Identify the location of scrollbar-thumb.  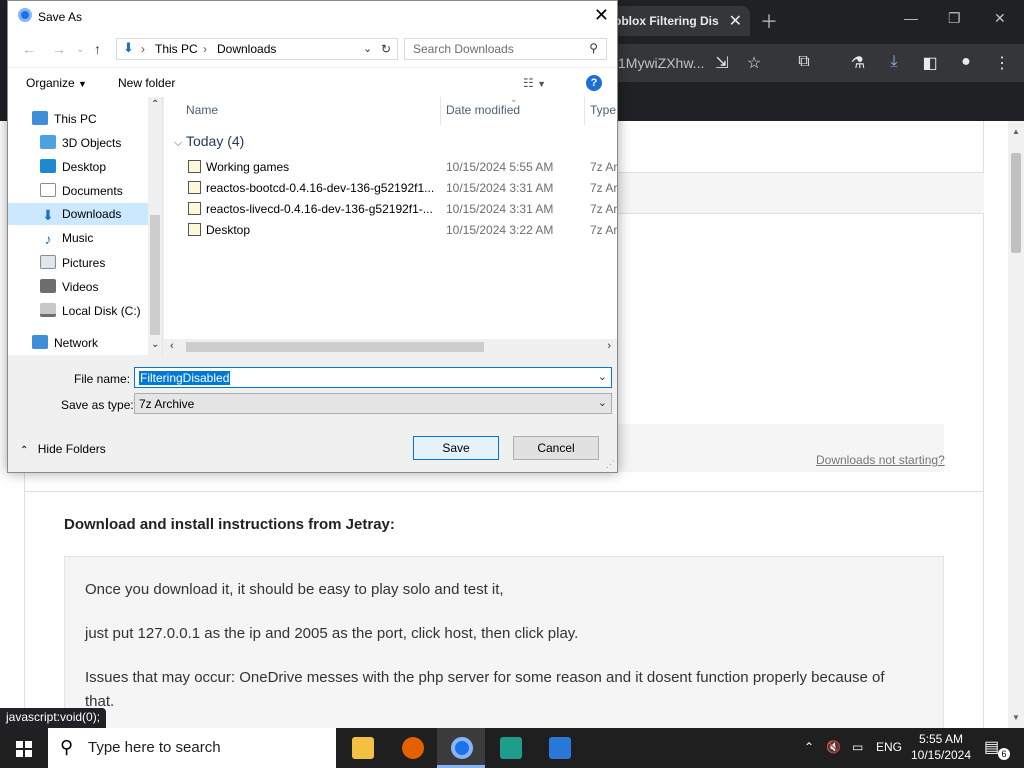
(1016, 203).